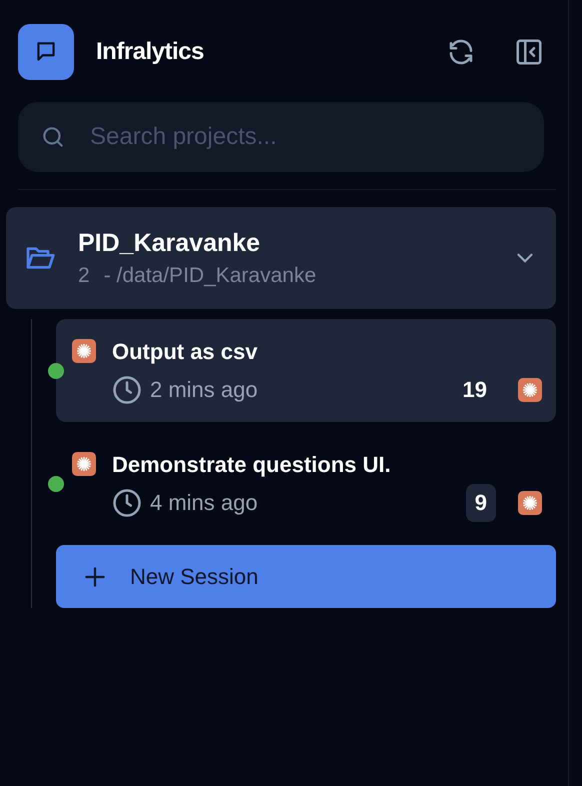 Image resolution: width=582 pixels, height=786 pixels. I want to click on session-item: Output as csv 2 mins ago 19, so click(306, 370).